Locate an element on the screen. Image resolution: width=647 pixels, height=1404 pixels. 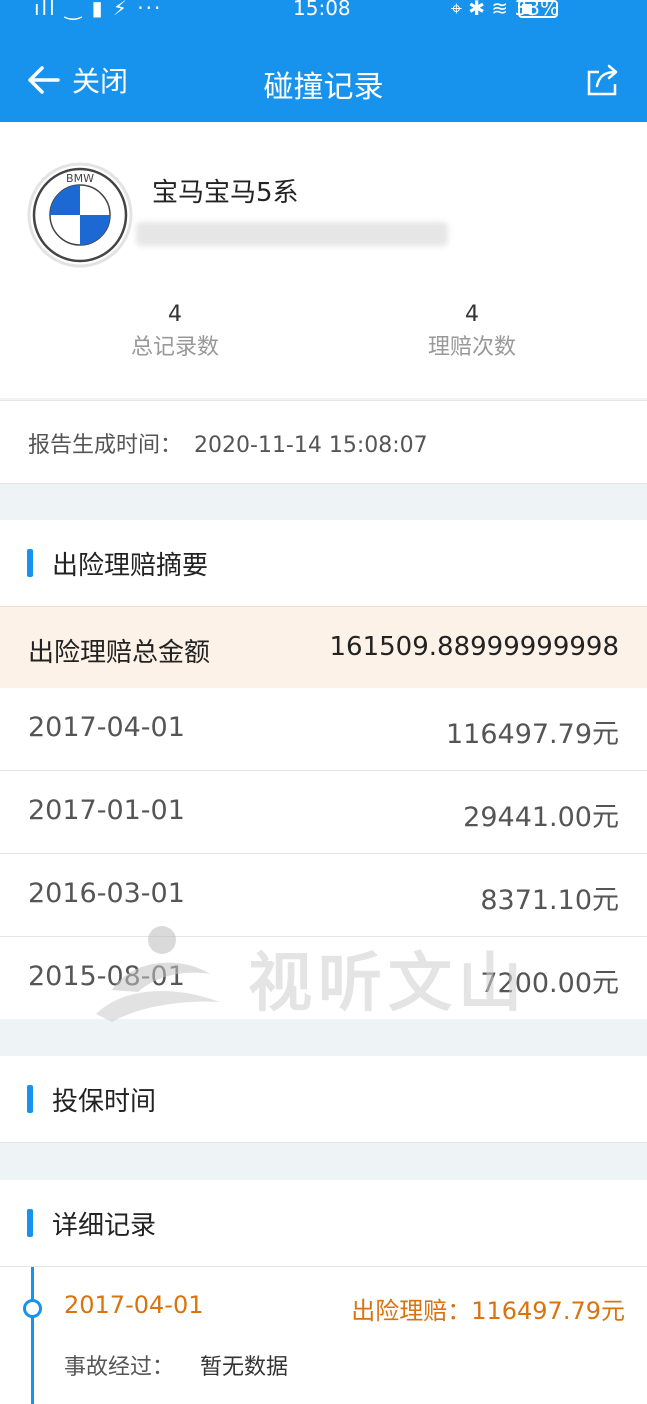
detail-record-item: 2017-04-01 出险理赔：116497.79元 事故经过： 暂无数据 is located at coordinates (323, 1335).